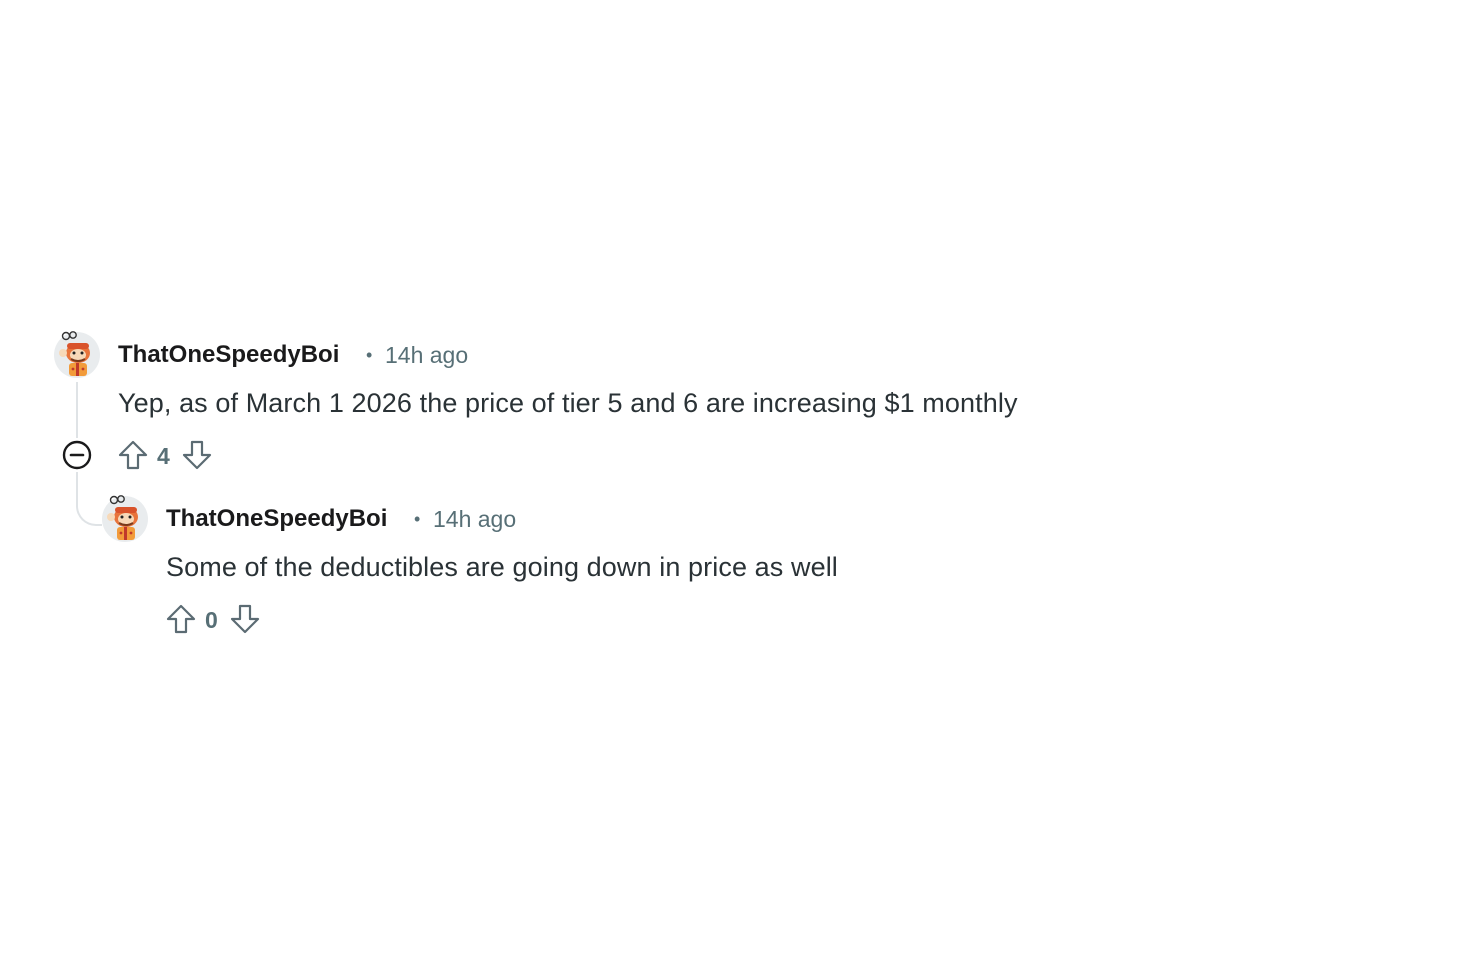 This screenshot has width=1480, height=980. What do you see at coordinates (89, 499) in the screenshot?
I see `reply-thread-connector` at bounding box center [89, 499].